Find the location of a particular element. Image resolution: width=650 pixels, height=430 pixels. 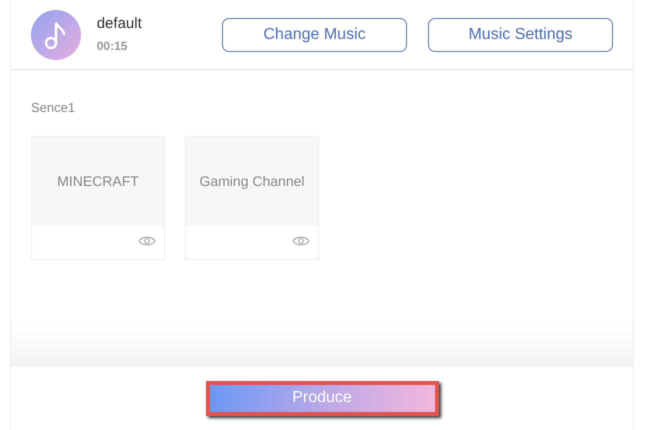

change-music-button: Change Music is located at coordinates (314, 35).